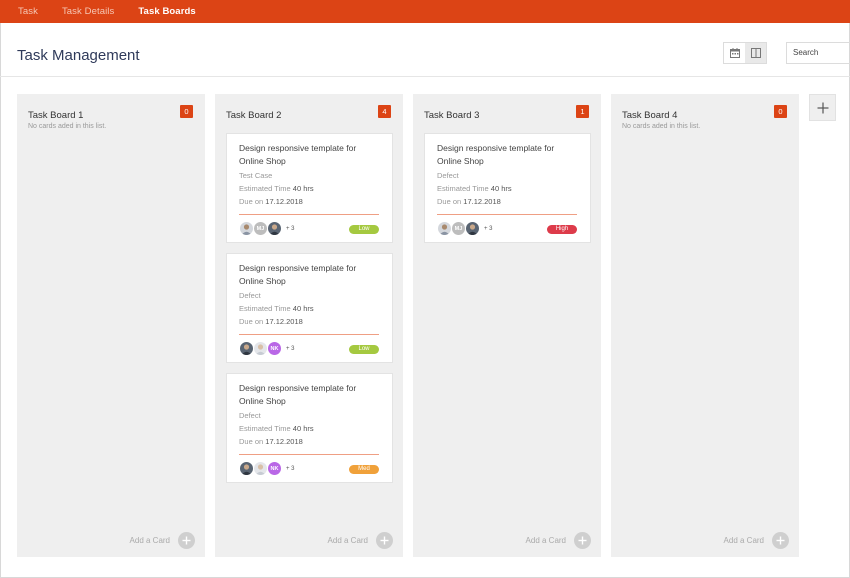 The height and width of the screenshot is (578, 850). I want to click on avatar-group: NK + 3, so click(267, 348).